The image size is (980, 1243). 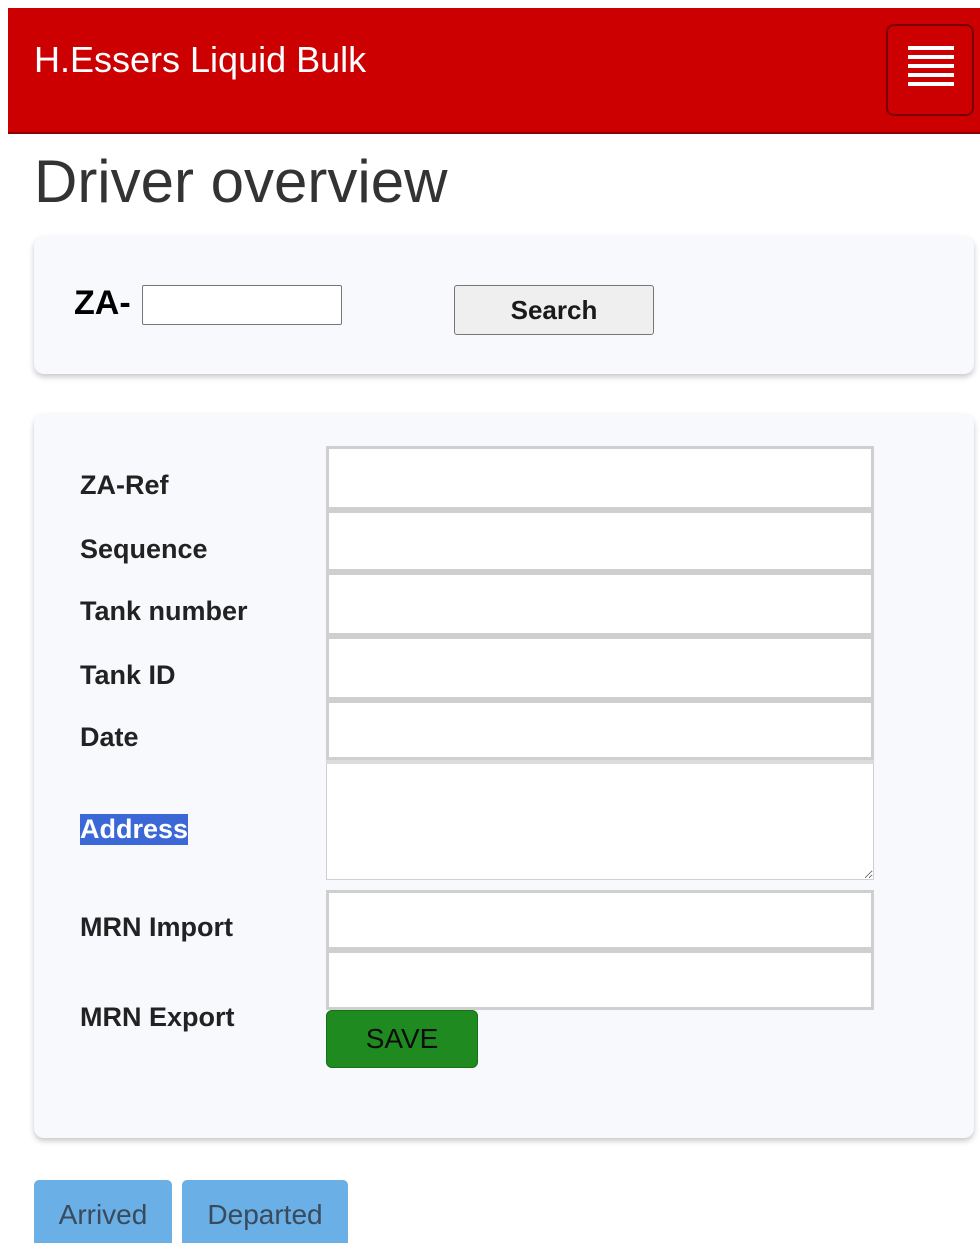 I want to click on sequence-label: Sequence, so click(x=144, y=549).